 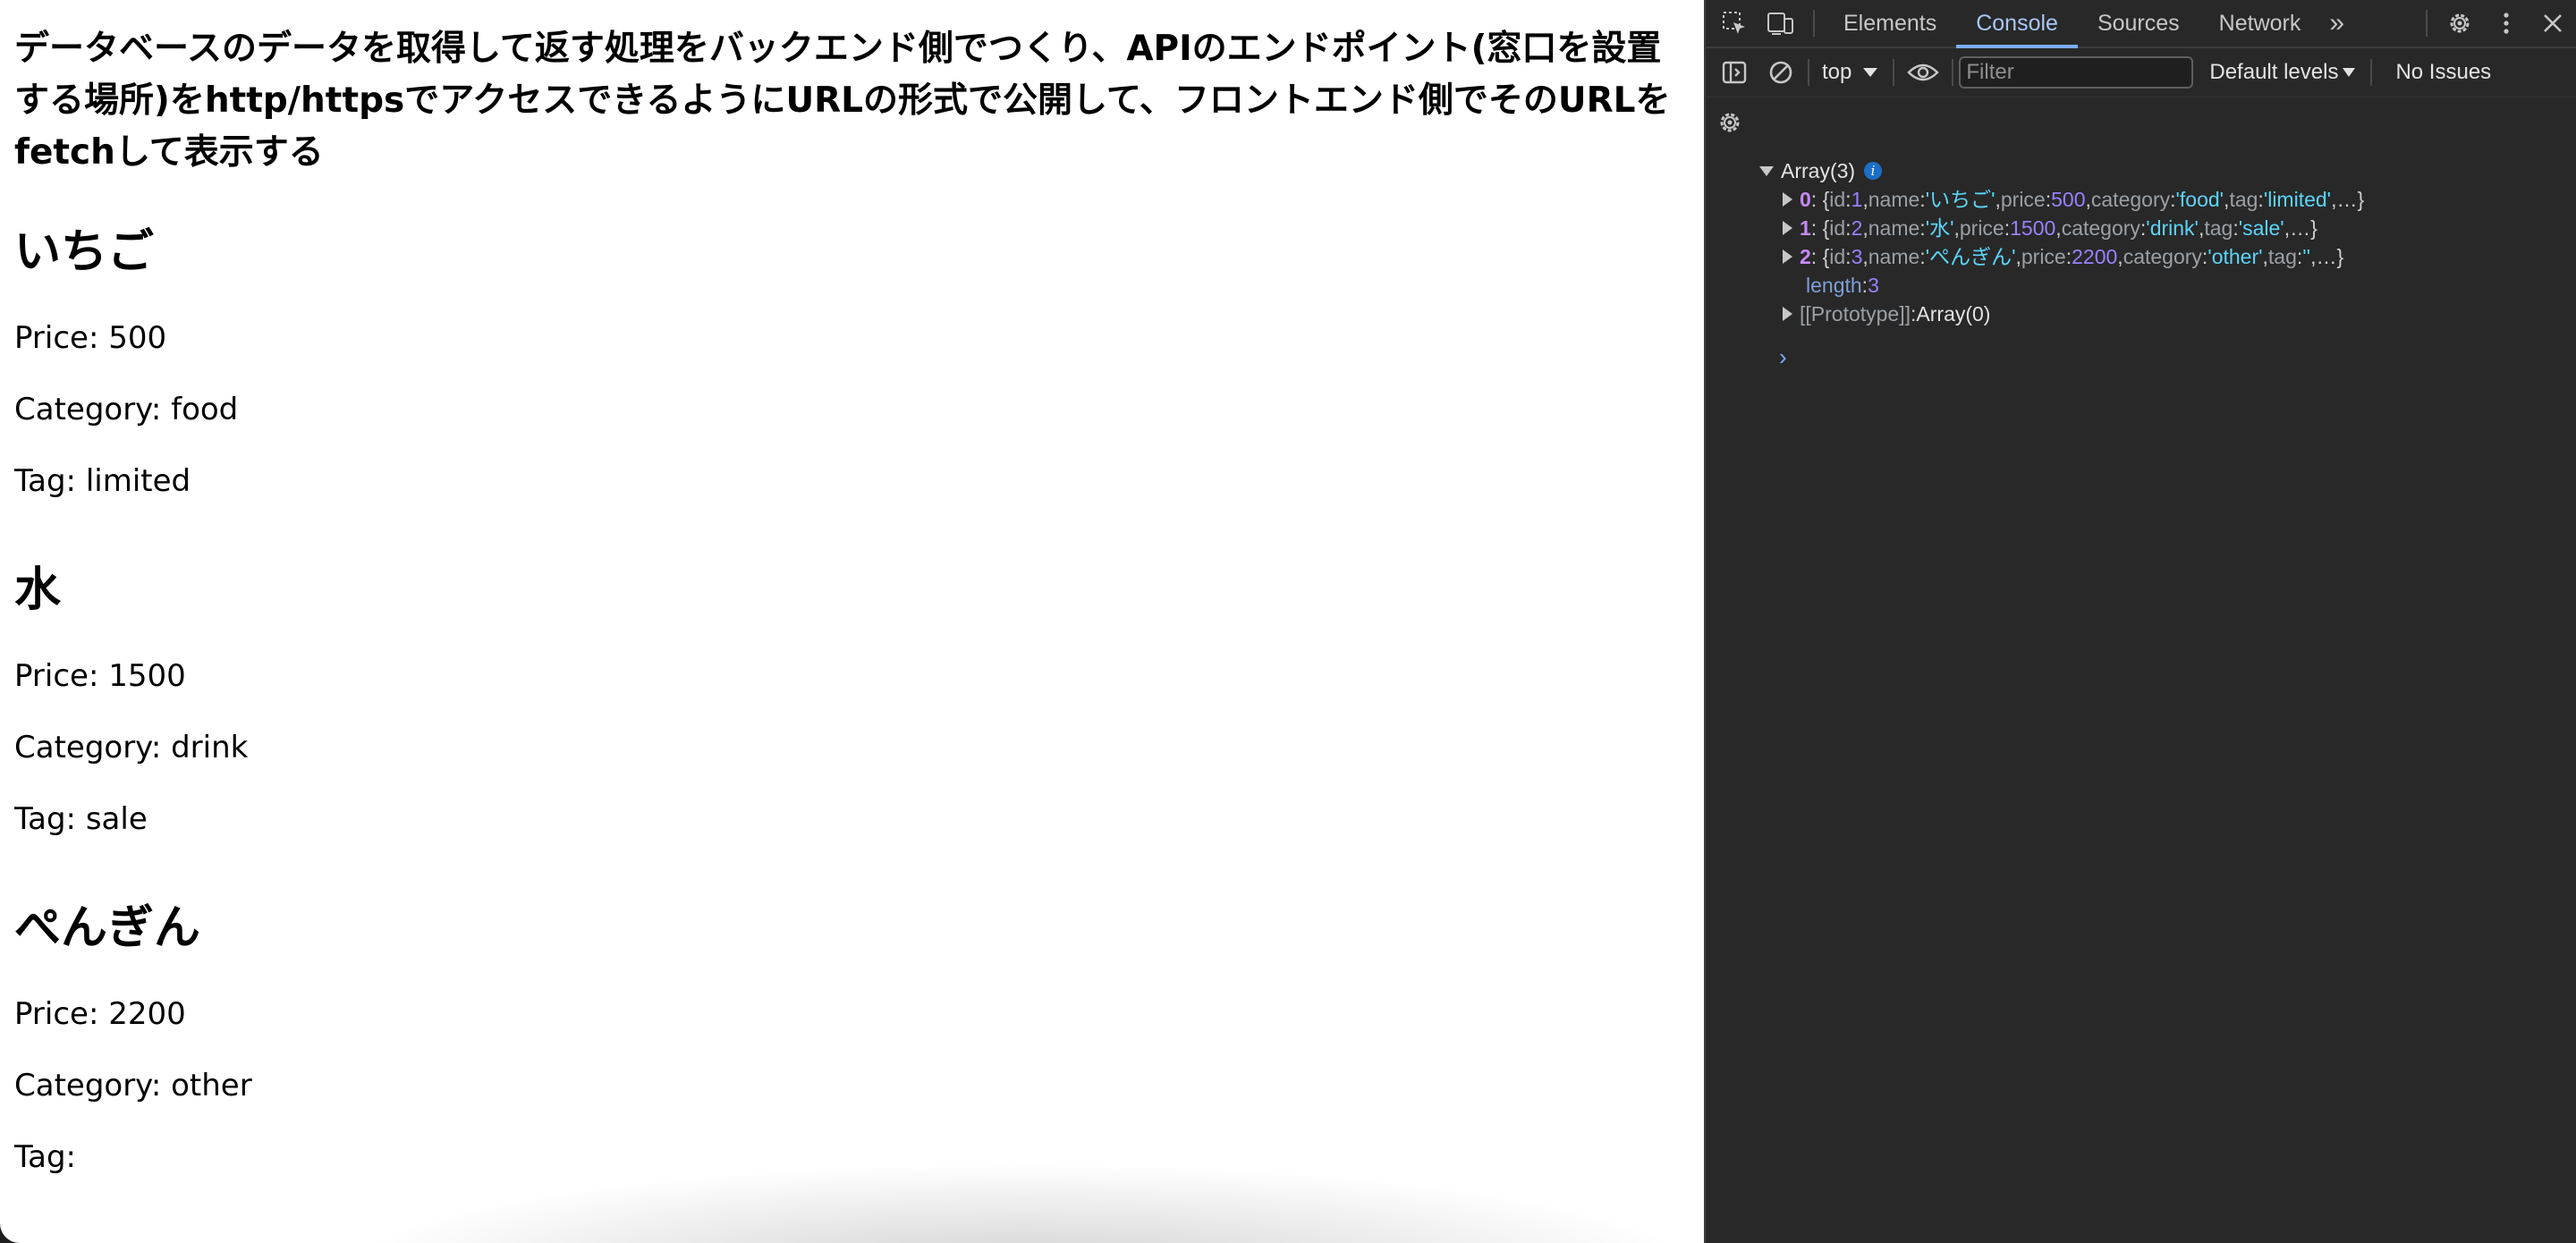 What do you see at coordinates (126, 409) in the screenshot?
I see `product-category: Category: food` at bounding box center [126, 409].